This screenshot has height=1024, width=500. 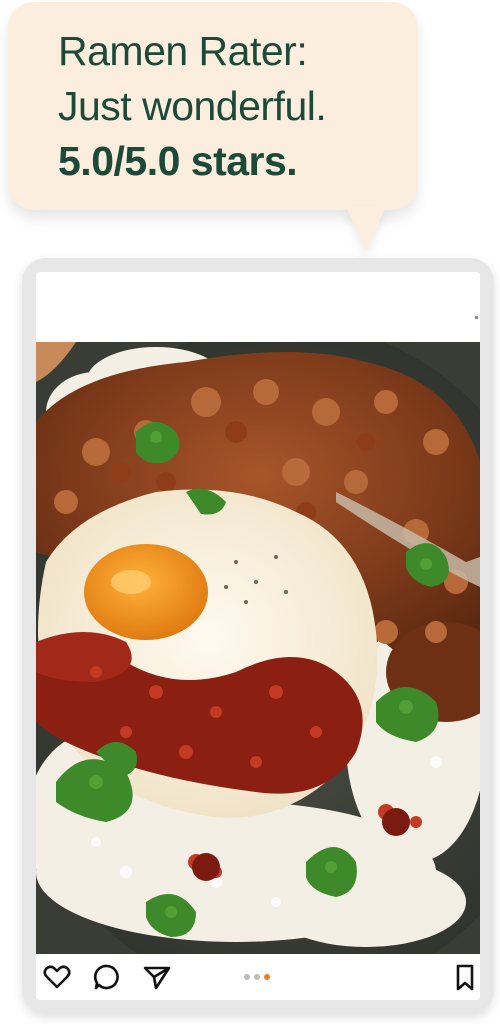 What do you see at coordinates (107, 977) in the screenshot?
I see `comment-icon` at bounding box center [107, 977].